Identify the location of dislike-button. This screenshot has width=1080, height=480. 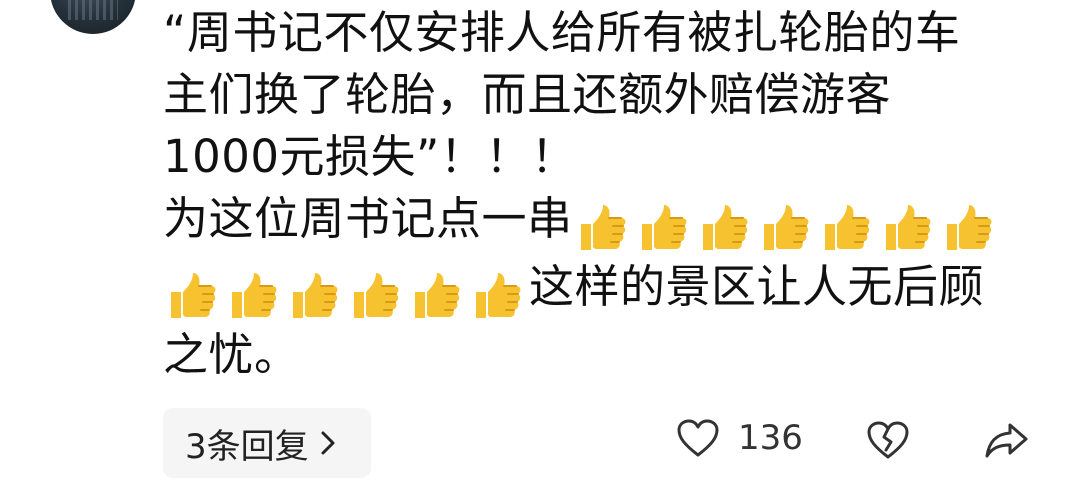
(888, 442).